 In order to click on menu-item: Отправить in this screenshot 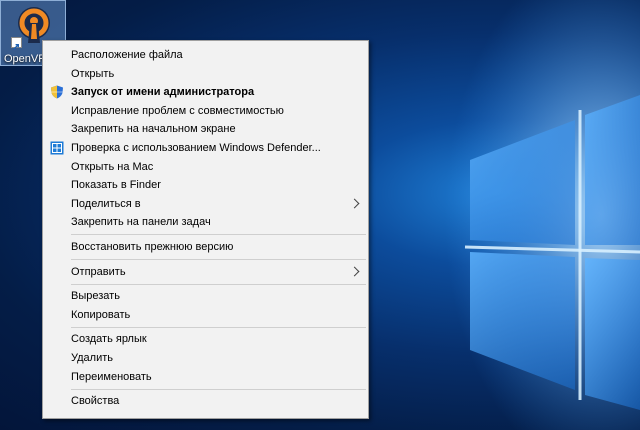, I will do `click(205, 272)`.